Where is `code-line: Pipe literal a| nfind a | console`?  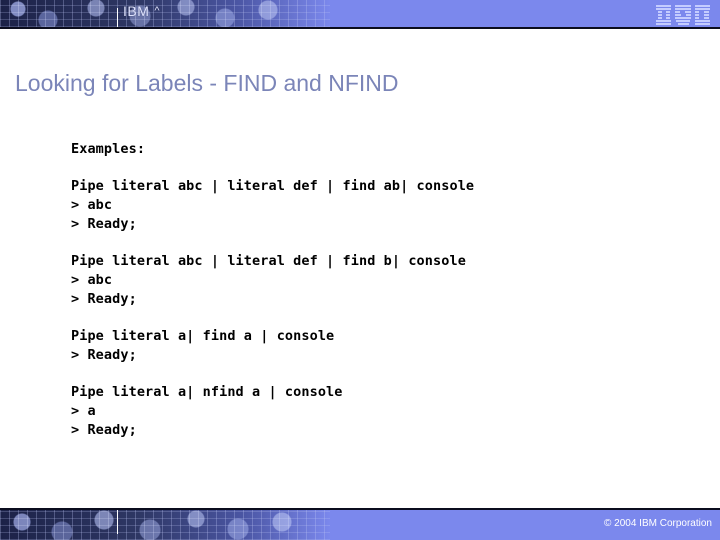 code-line: Pipe literal a| nfind a | console is located at coordinates (207, 392).